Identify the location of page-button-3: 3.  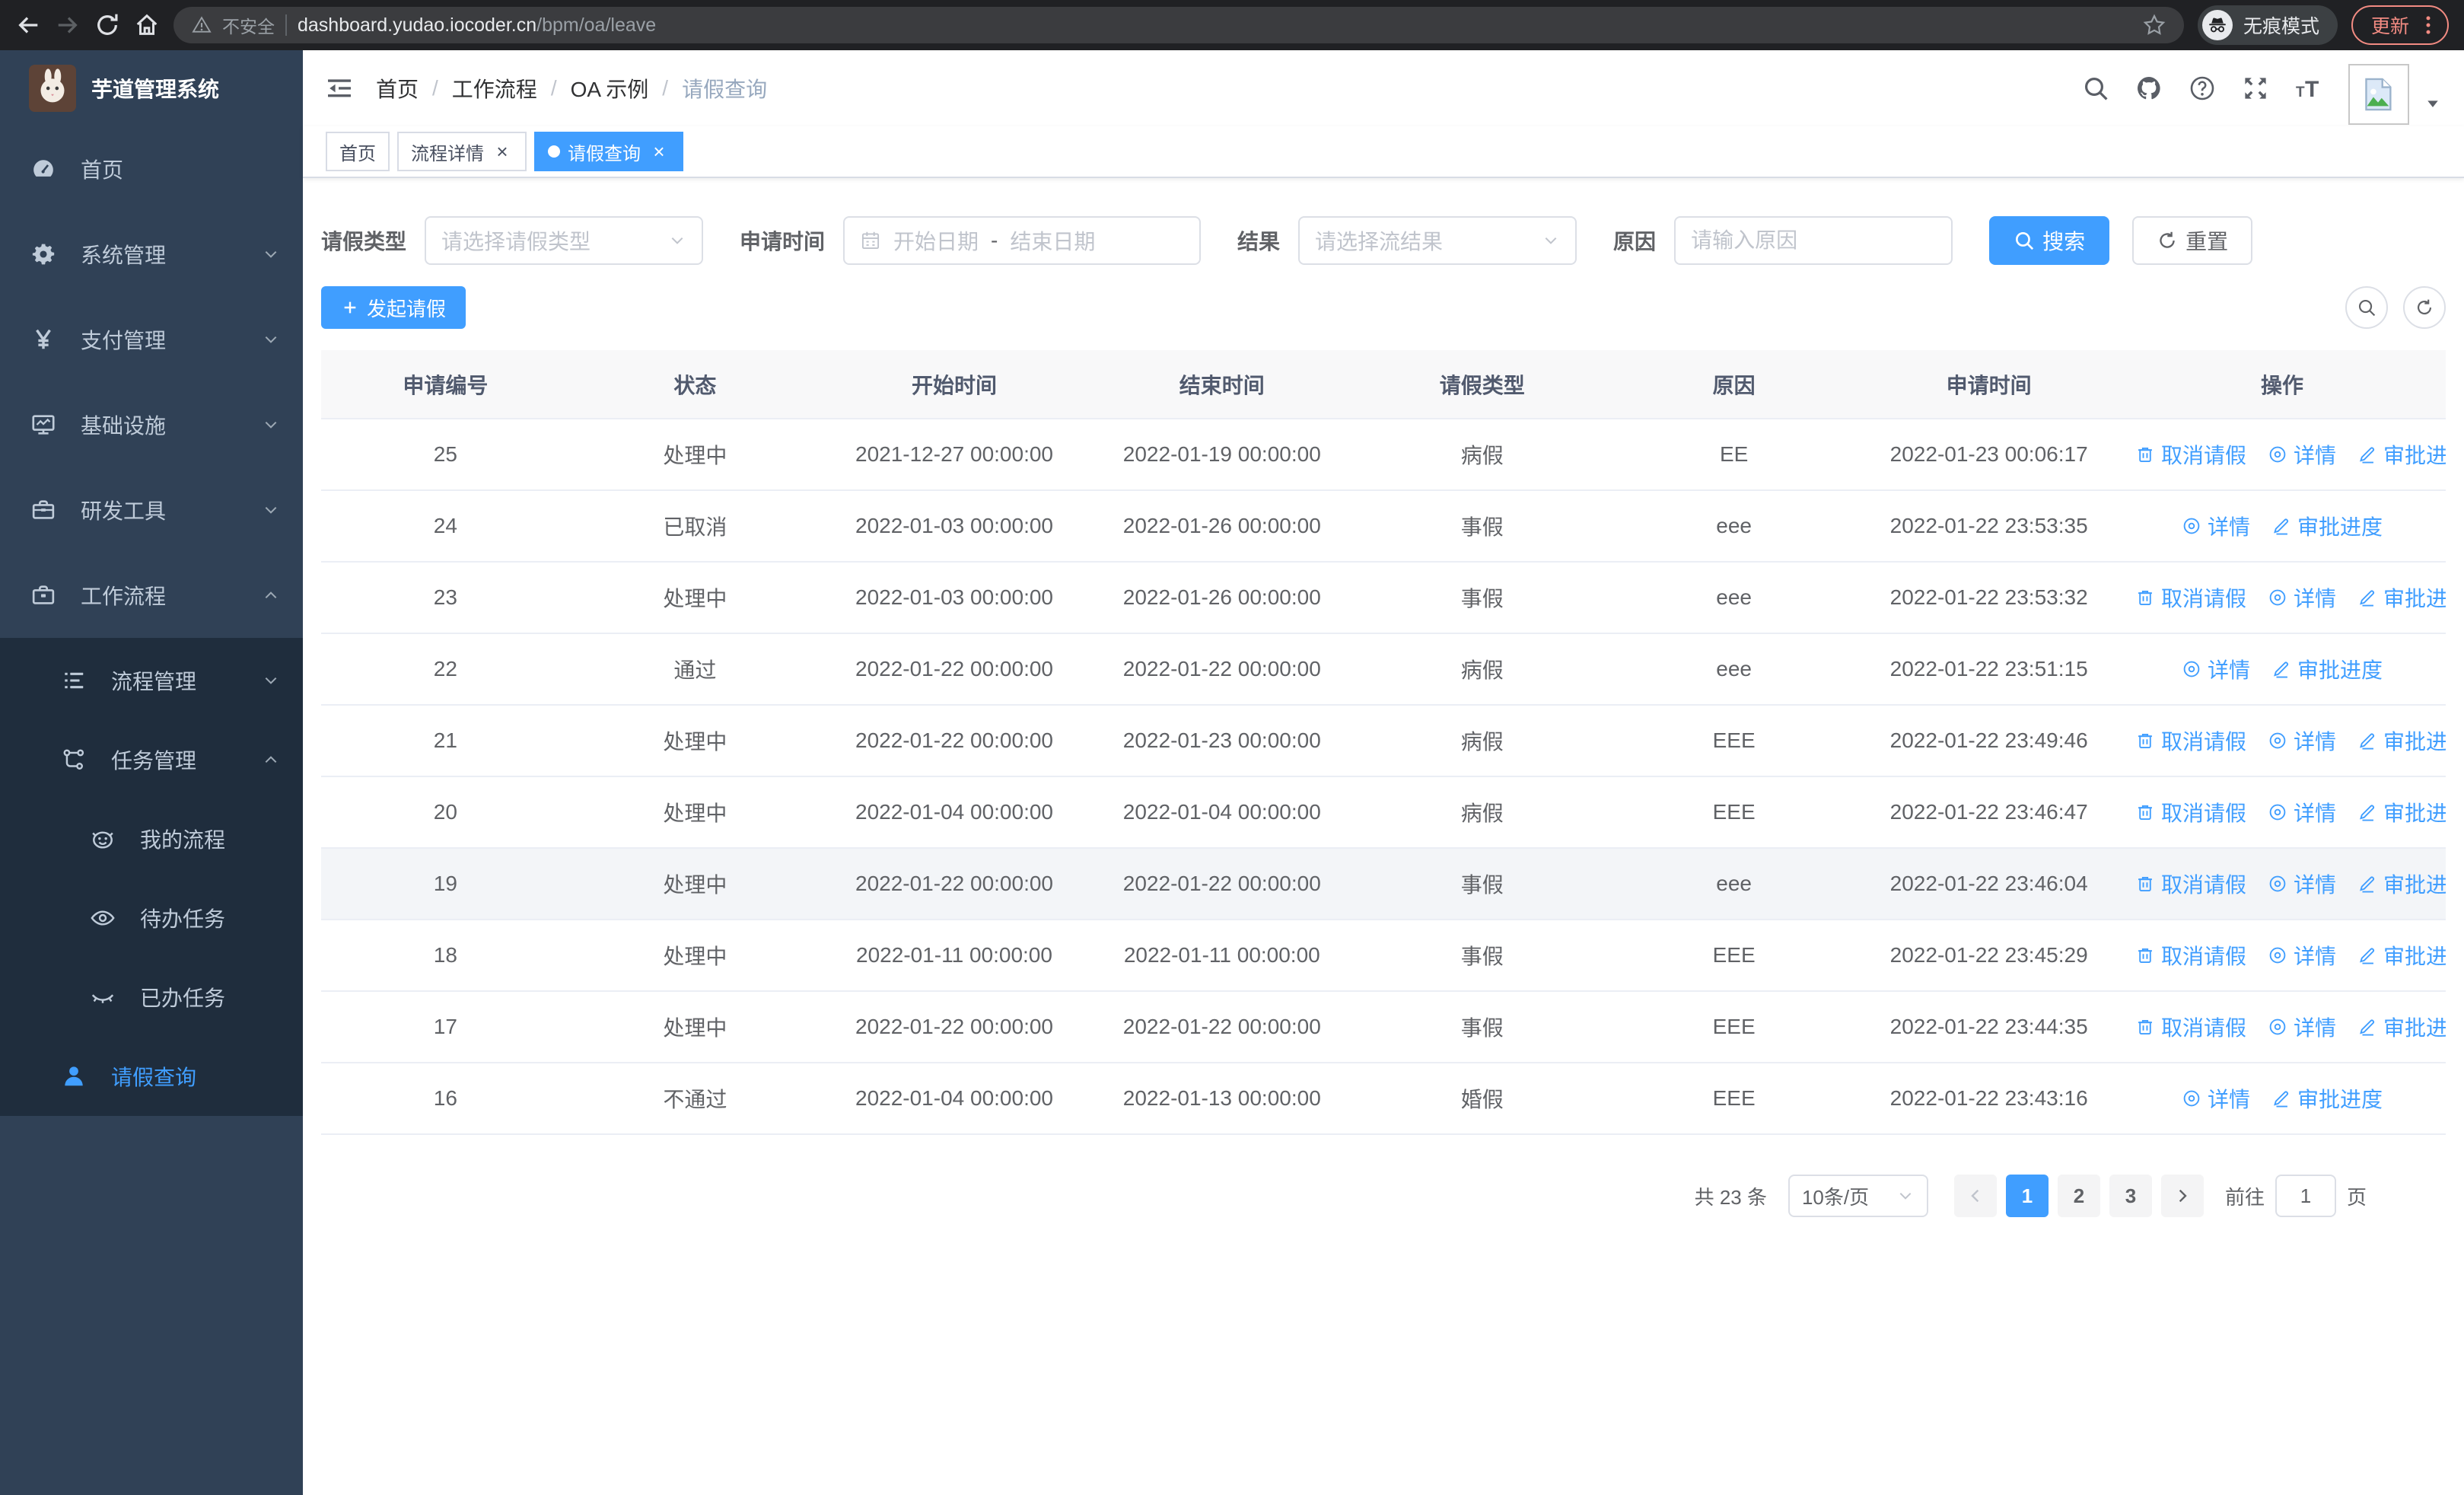
(2130, 1196).